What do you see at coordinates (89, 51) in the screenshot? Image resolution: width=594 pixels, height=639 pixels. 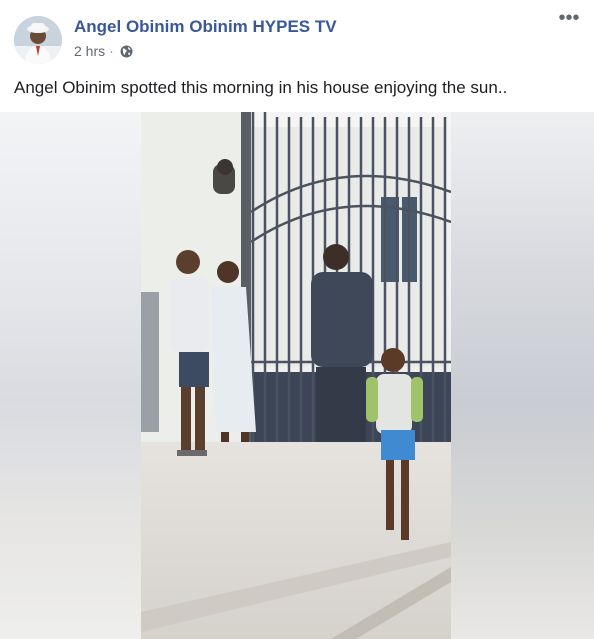 I see `post-timestamp: 2 hrs` at bounding box center [89, 51].